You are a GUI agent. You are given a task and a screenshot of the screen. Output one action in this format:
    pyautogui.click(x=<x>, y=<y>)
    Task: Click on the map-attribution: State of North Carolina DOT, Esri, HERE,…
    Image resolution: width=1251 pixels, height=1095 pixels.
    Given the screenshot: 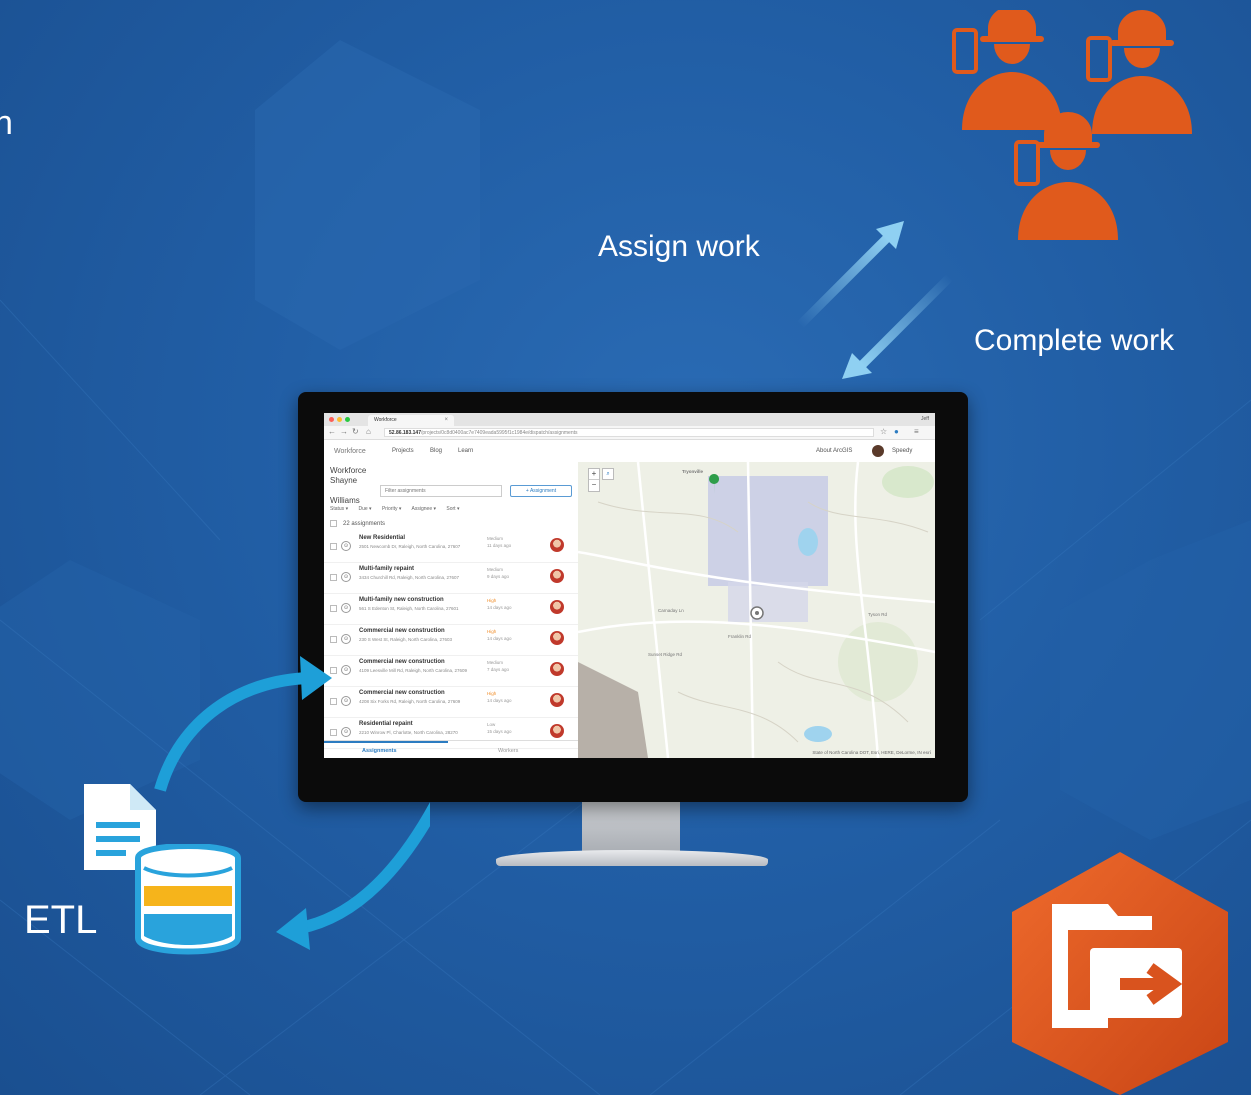 What is the action you would take?
    pyautogui.click(x=871, y=752)
    